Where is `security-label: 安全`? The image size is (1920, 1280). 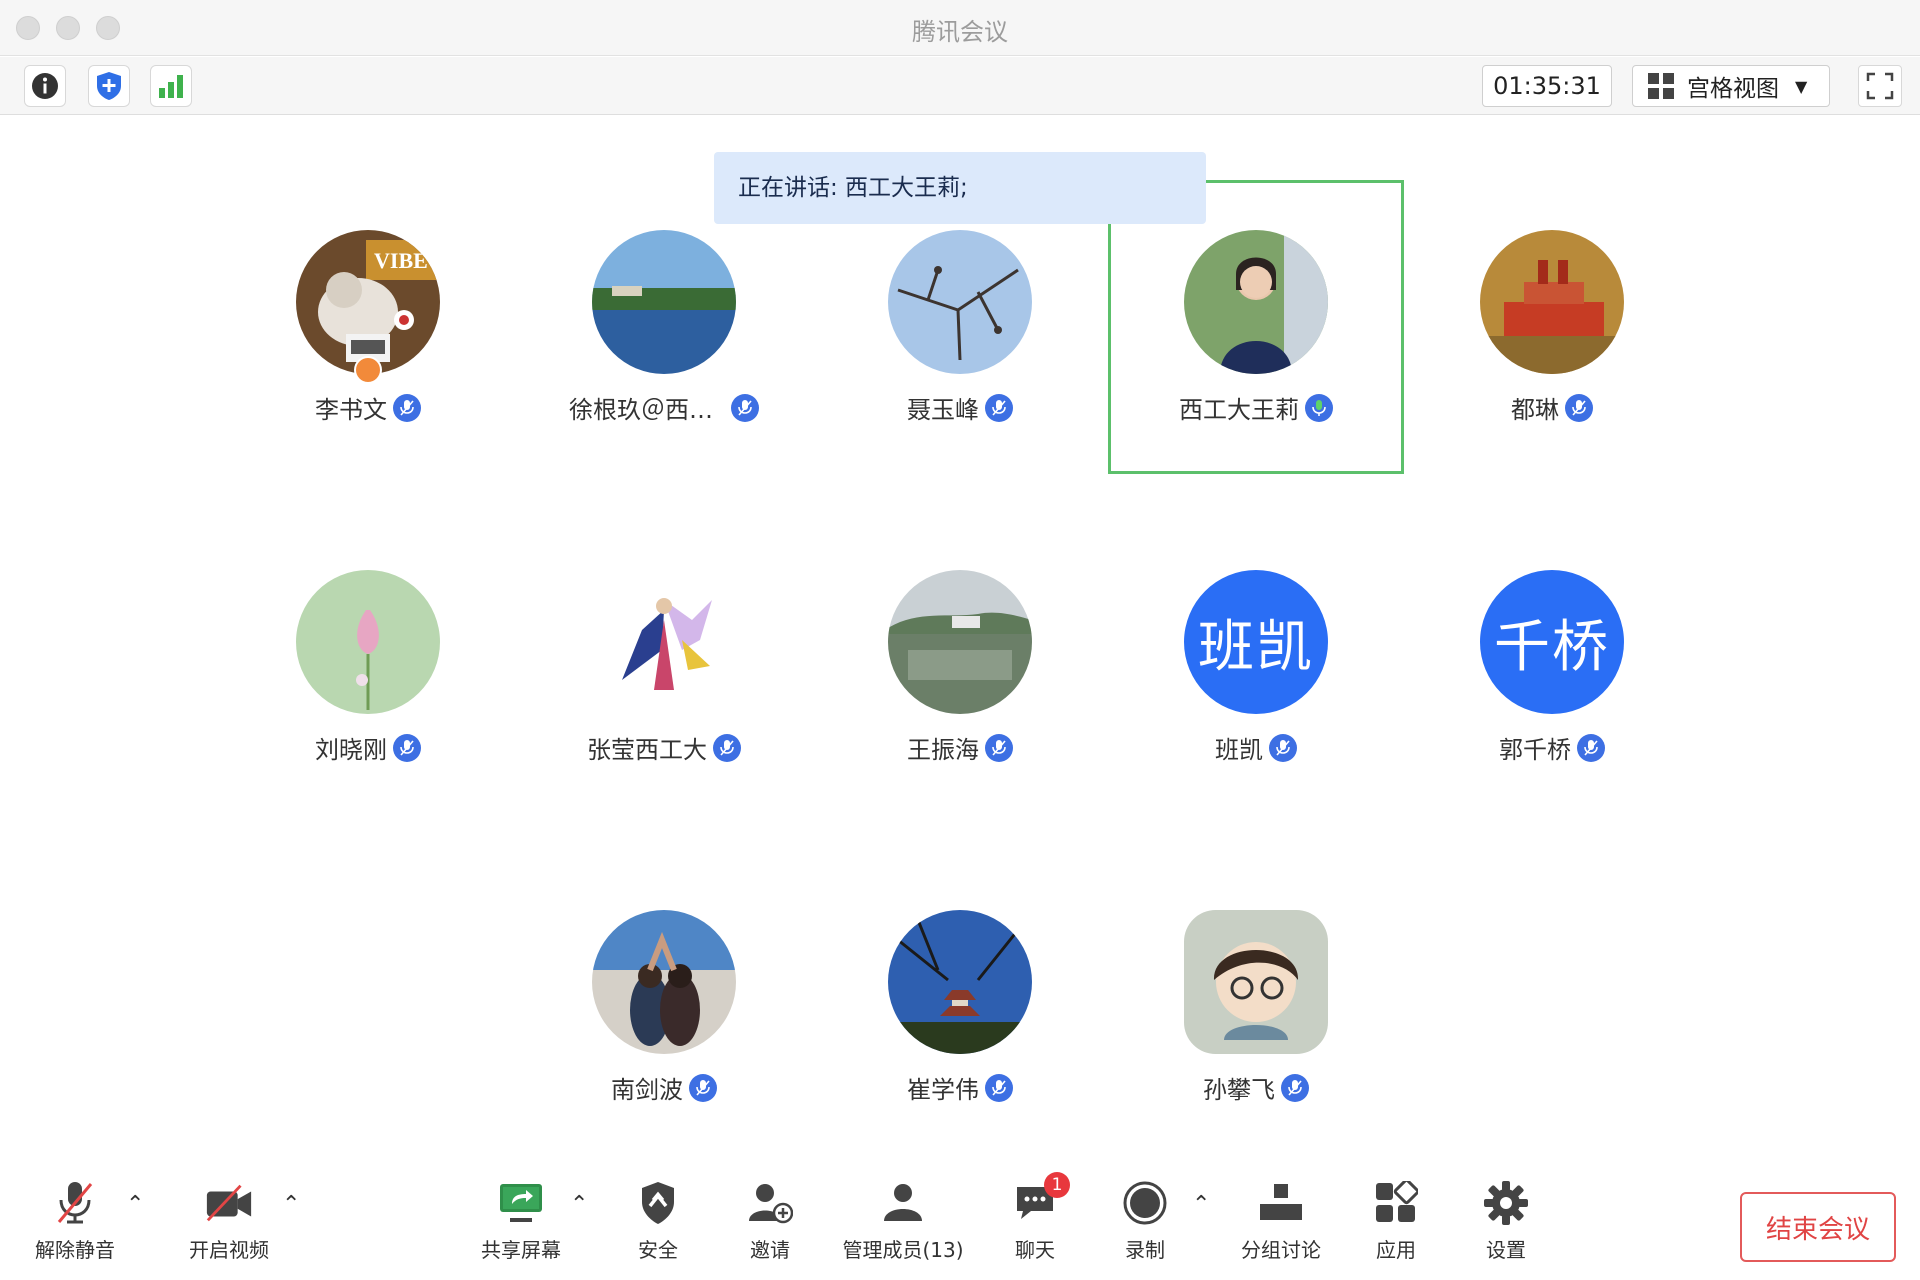 security-label: 安全 is located at coordinates (658, 1250).